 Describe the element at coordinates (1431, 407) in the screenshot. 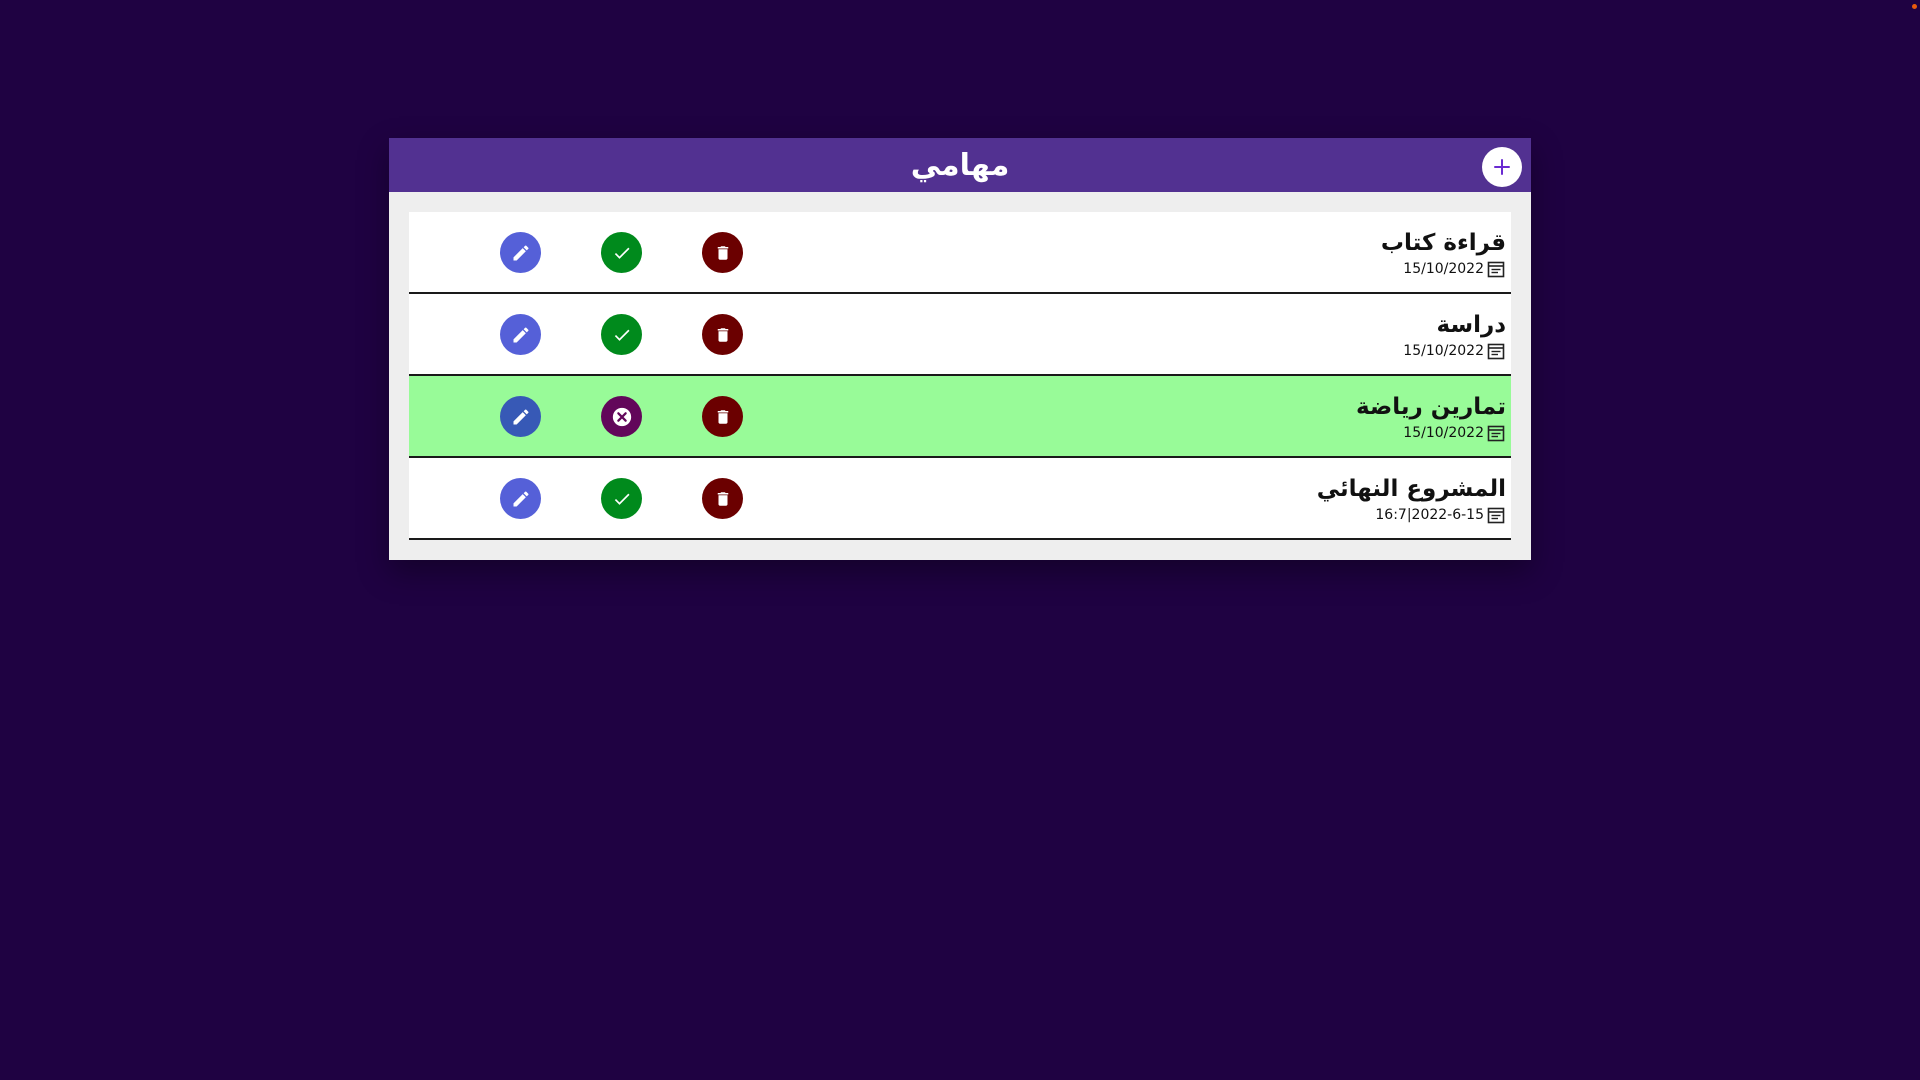

I see `task-title: تمارين رياضة` at that location.